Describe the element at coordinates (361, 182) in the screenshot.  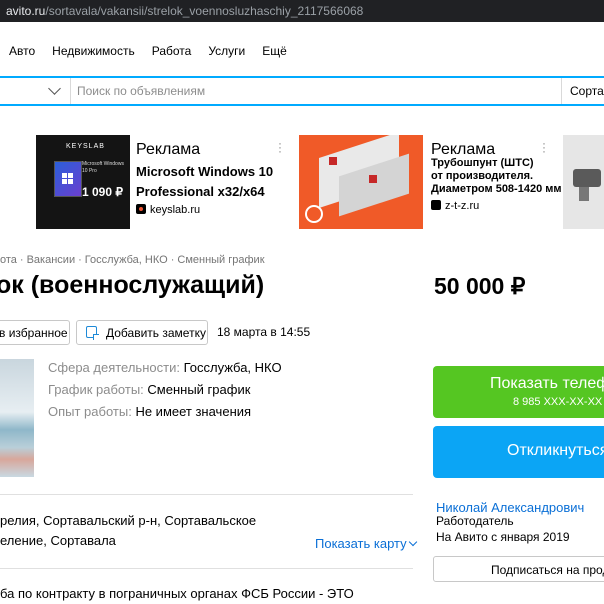
I see `ad-image-ztz` at that location.